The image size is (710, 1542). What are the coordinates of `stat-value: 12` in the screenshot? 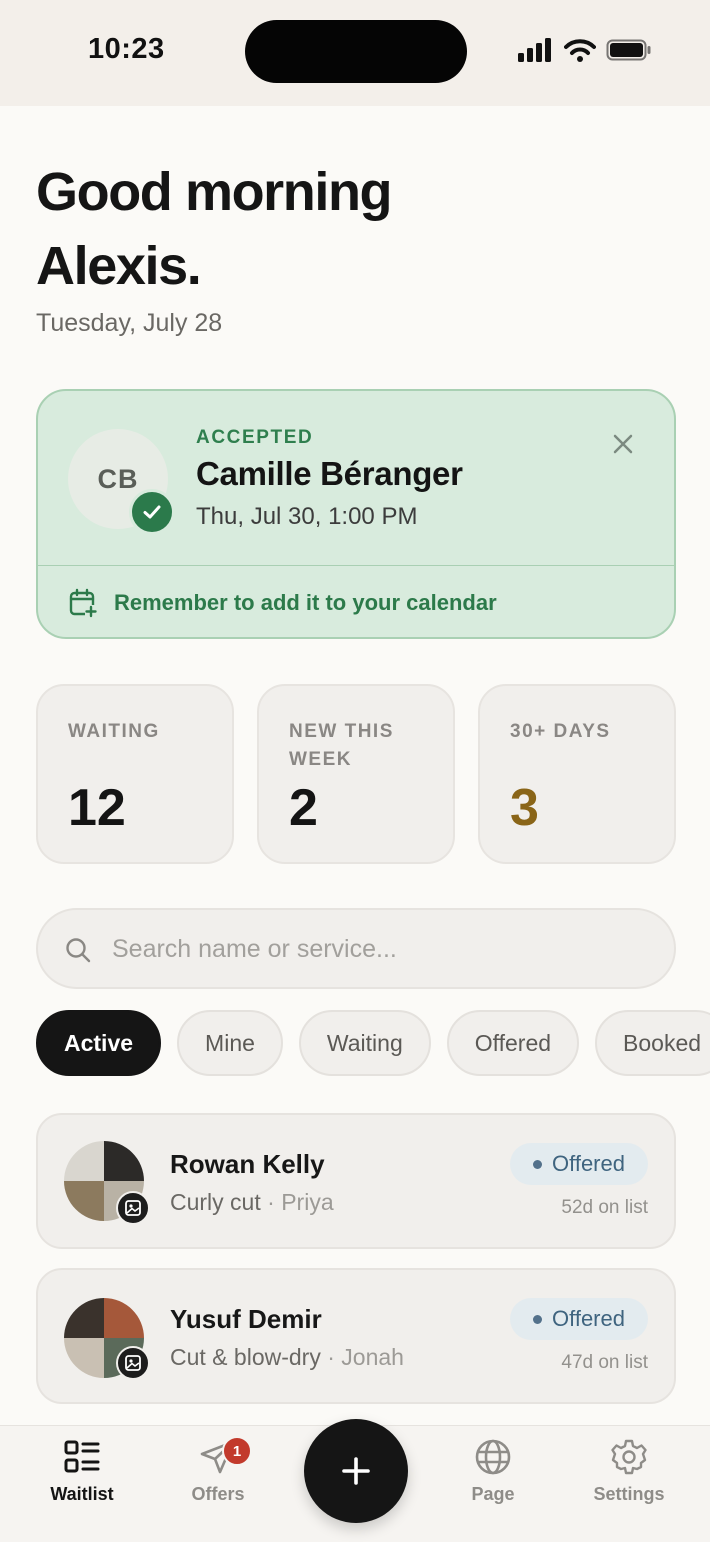 It's located at (97, 808).